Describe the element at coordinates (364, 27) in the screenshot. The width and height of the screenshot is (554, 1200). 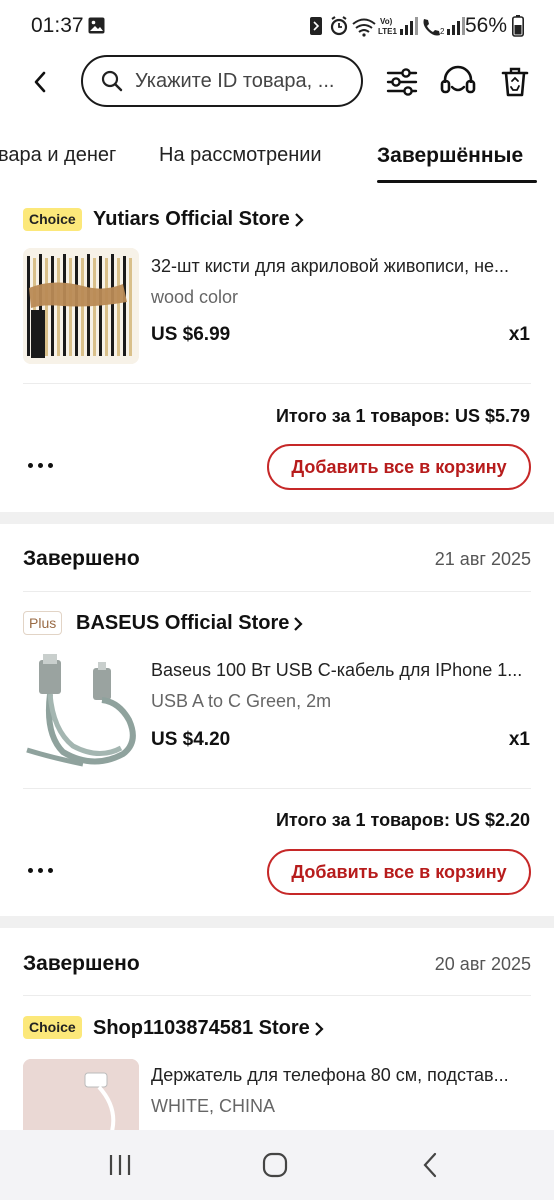
I see `wifi-icon` at that location.